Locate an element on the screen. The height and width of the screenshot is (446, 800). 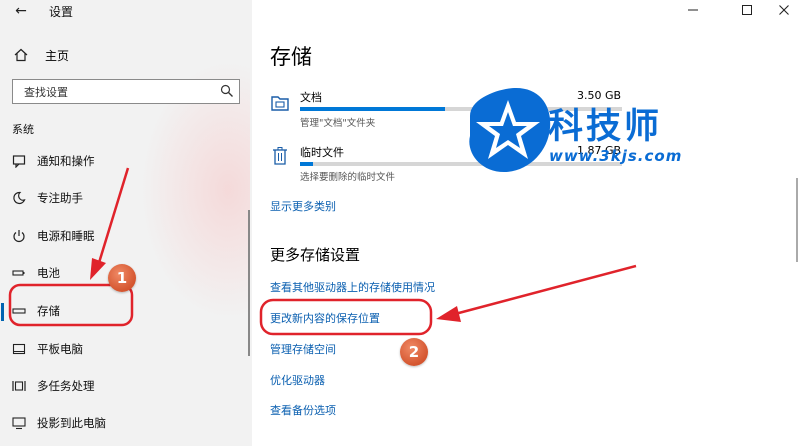
project-icon is located at coordinates (19, 423).